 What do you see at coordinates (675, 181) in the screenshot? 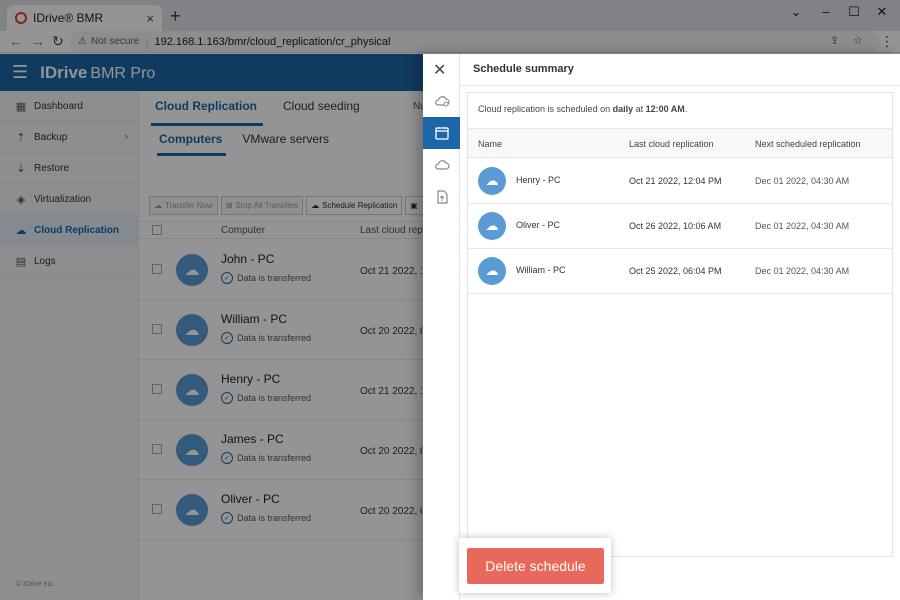
I see `last-replication-date: Oct 21 2022, 12:04 PM` at bounding box center [675, 181].